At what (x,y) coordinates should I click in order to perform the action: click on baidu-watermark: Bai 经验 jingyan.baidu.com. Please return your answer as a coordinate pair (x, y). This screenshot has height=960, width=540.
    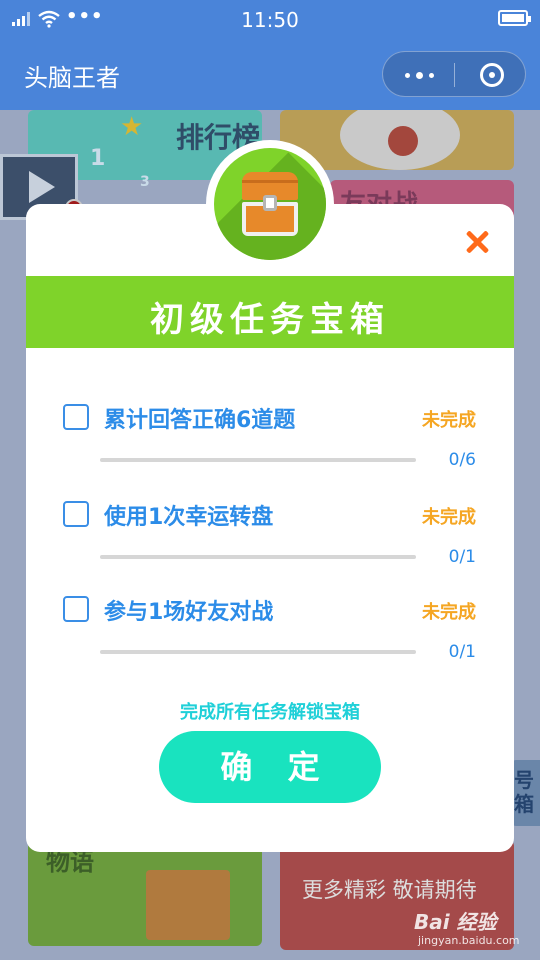
    Looking at the image, I should click on (474, 931).